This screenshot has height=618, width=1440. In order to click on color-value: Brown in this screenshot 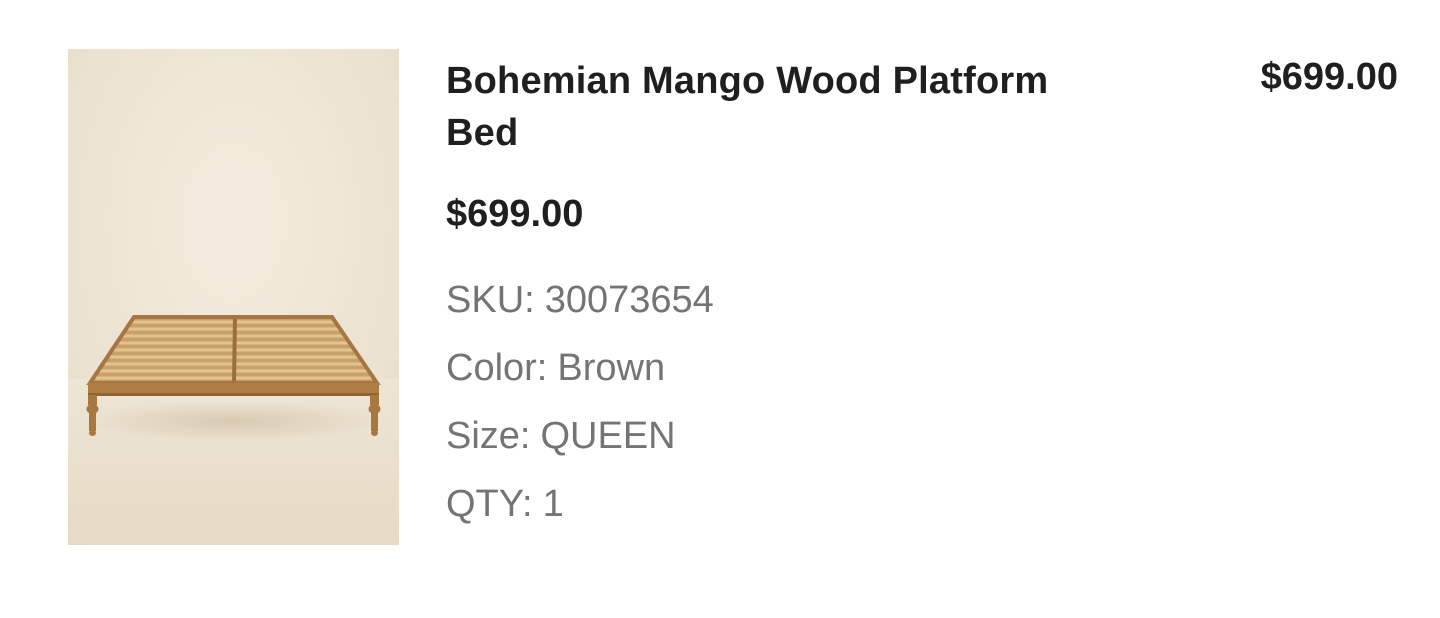, I will do `click(611, 368)`.